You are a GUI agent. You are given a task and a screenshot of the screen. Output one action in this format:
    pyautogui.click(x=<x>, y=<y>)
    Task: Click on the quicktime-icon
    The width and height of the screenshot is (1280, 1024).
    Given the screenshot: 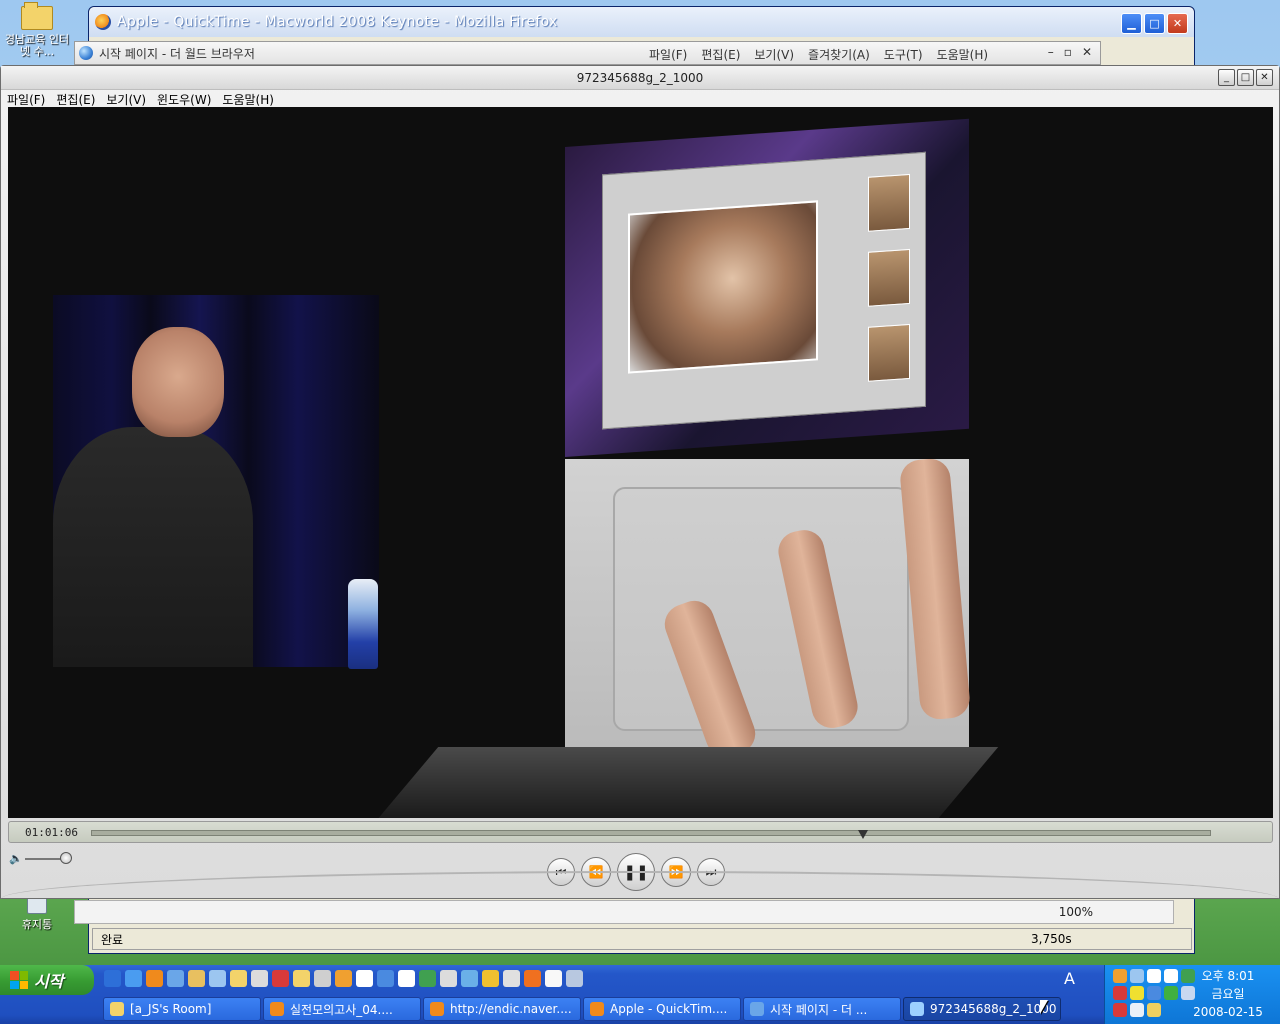 What is the action you would take?
    pyautogui.click(x=917, y=1009)
    